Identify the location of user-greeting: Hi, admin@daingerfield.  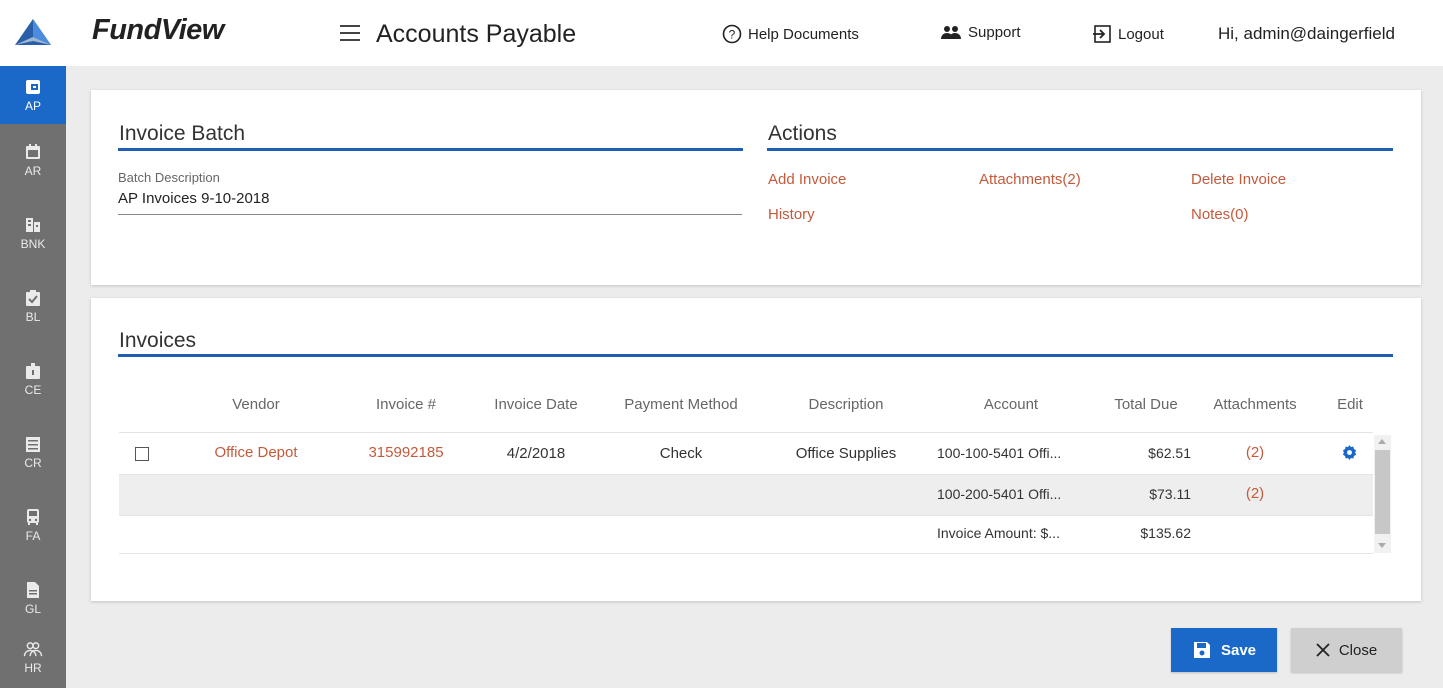
(1306, 33).